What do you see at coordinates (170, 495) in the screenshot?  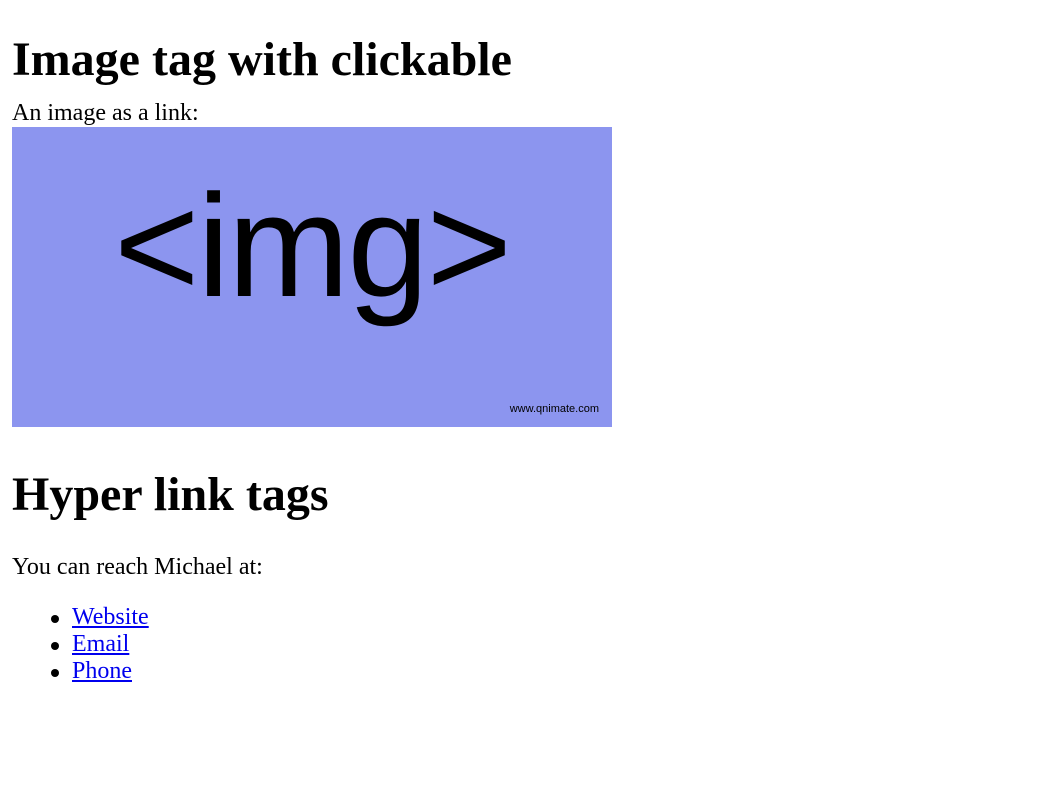 I see `links-section-heading: Hyper link tags` at bounding box center [170, 495].